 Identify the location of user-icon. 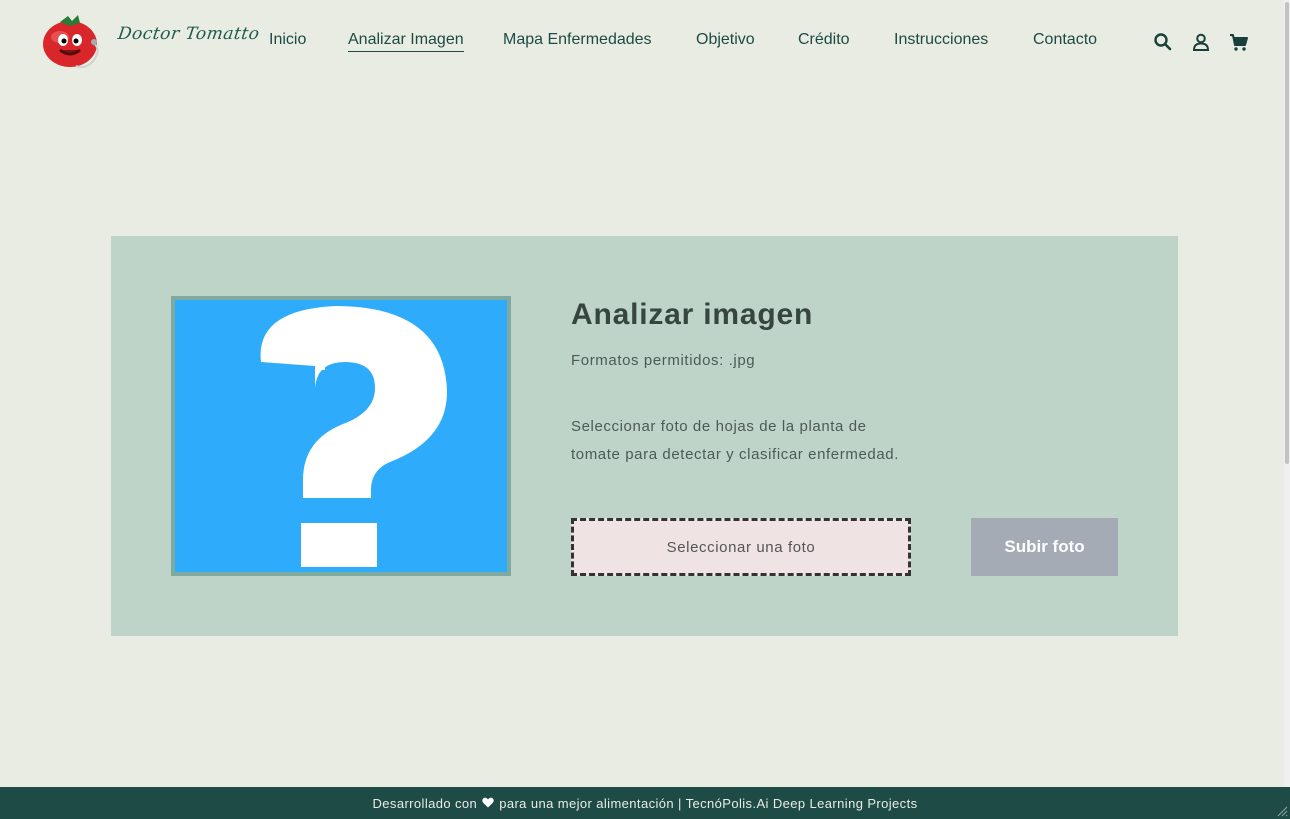
(1201, 42).